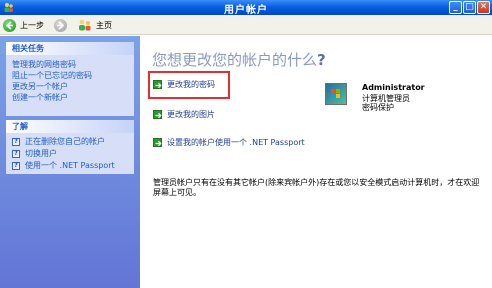  What do you see at coordinates (191, 84) in the screenshot?
I see `task-label: 更改我的密码` at bounding box center [191, 84].